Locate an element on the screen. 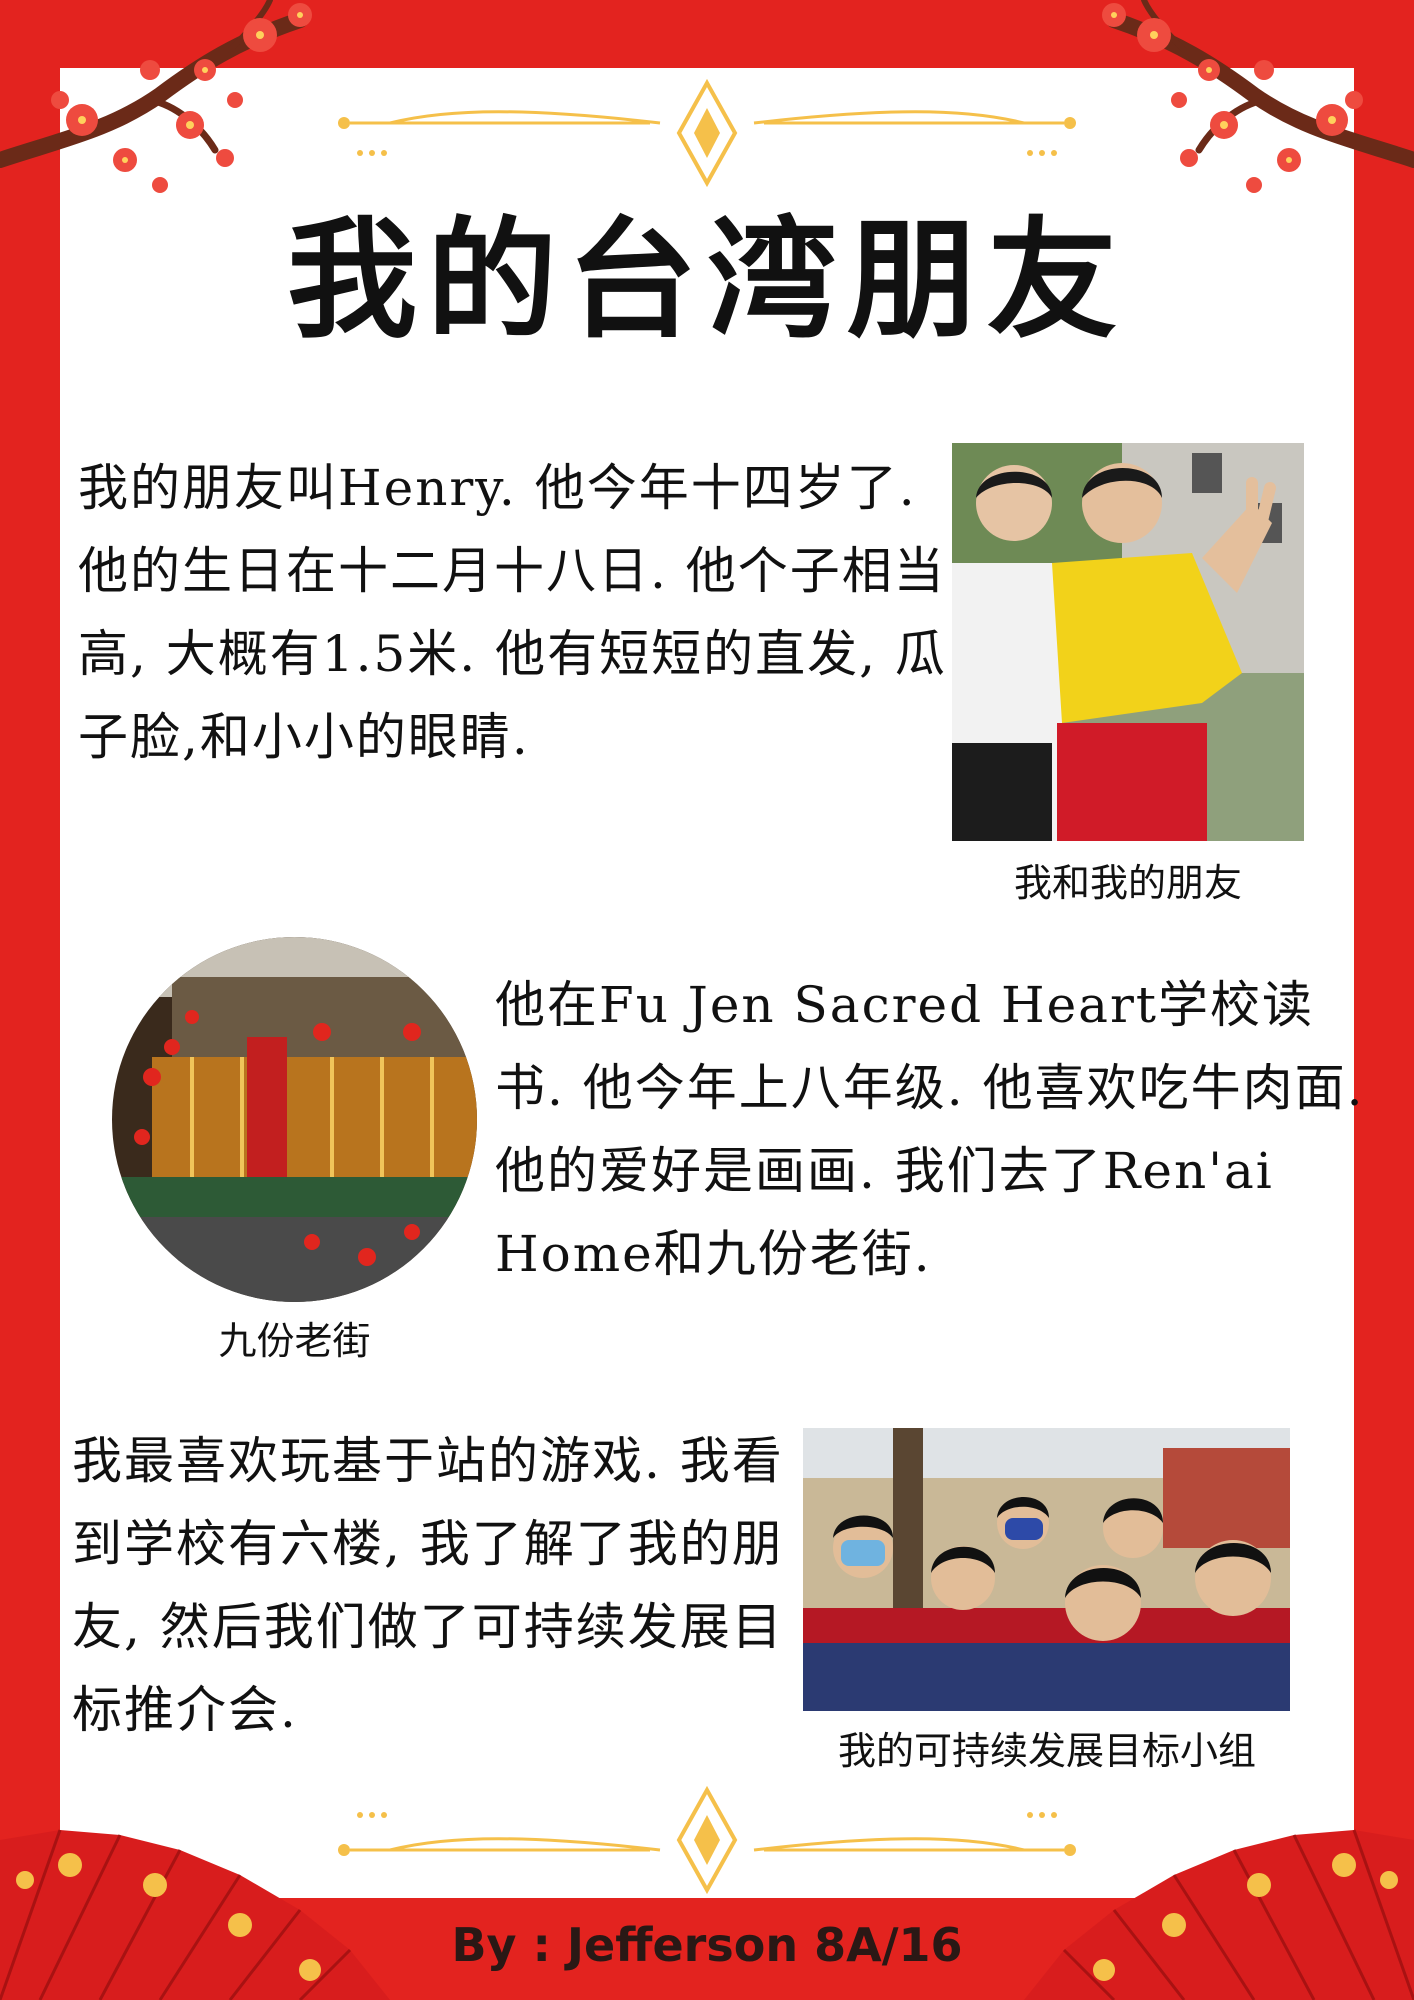 Image resolution: width=1414 pixels, height=2000 pixels. caption-sdg-group: 我的可持续发展目标小组 is located at coordinates (1046, 1751).